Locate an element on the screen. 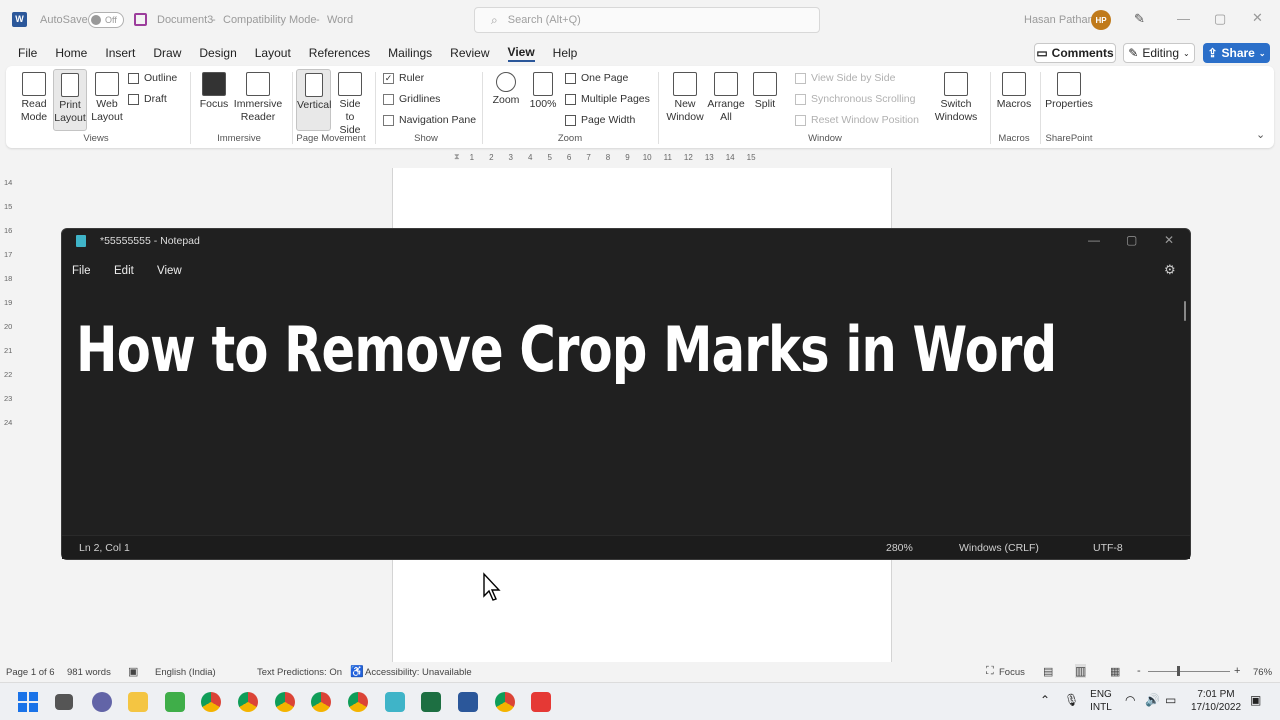  focus-icon: ⛶ is located at coordinates (990, 671).